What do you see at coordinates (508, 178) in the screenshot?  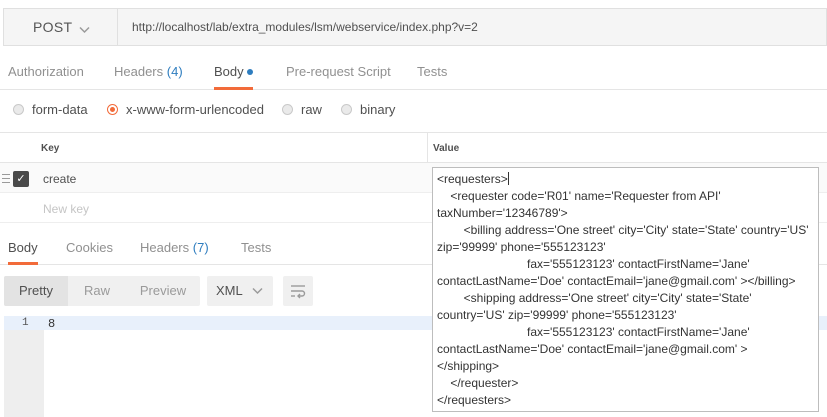 I see `text-caret` at bounding box center [508, 178].